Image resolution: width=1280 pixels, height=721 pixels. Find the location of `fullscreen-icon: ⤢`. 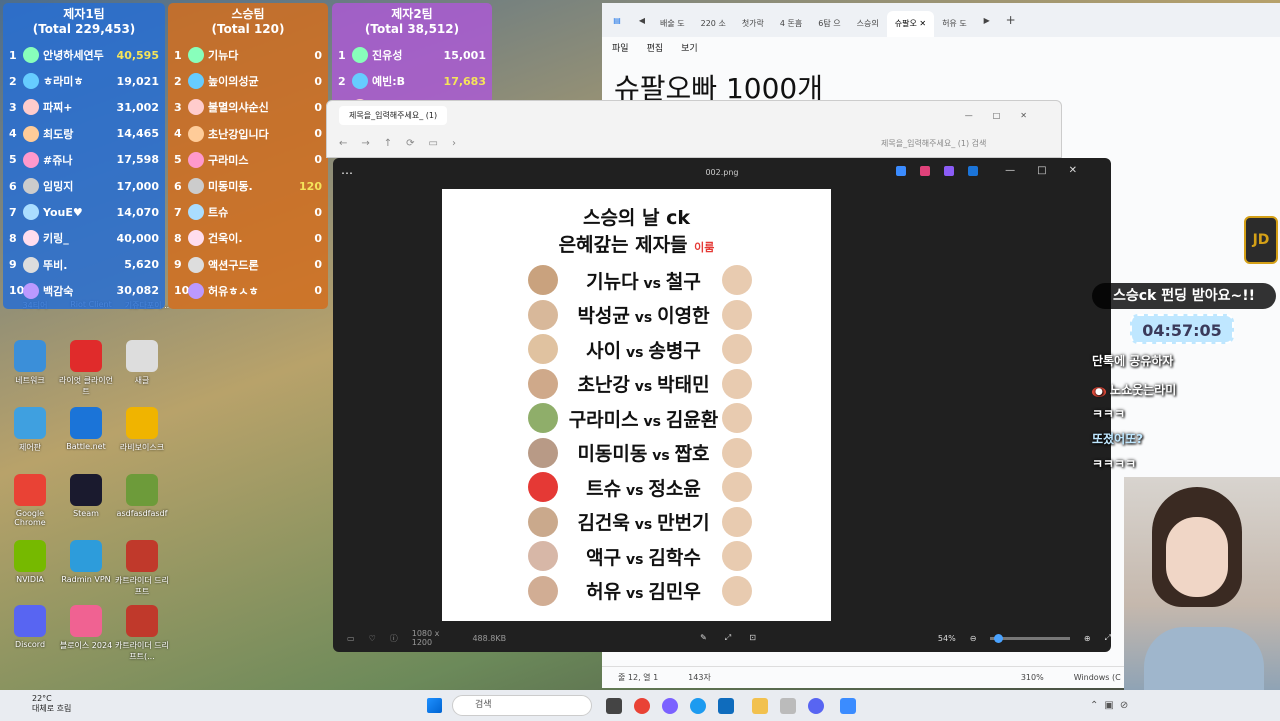

fullscreen-icon: ⤢ is located at coordinates (1108, 638).